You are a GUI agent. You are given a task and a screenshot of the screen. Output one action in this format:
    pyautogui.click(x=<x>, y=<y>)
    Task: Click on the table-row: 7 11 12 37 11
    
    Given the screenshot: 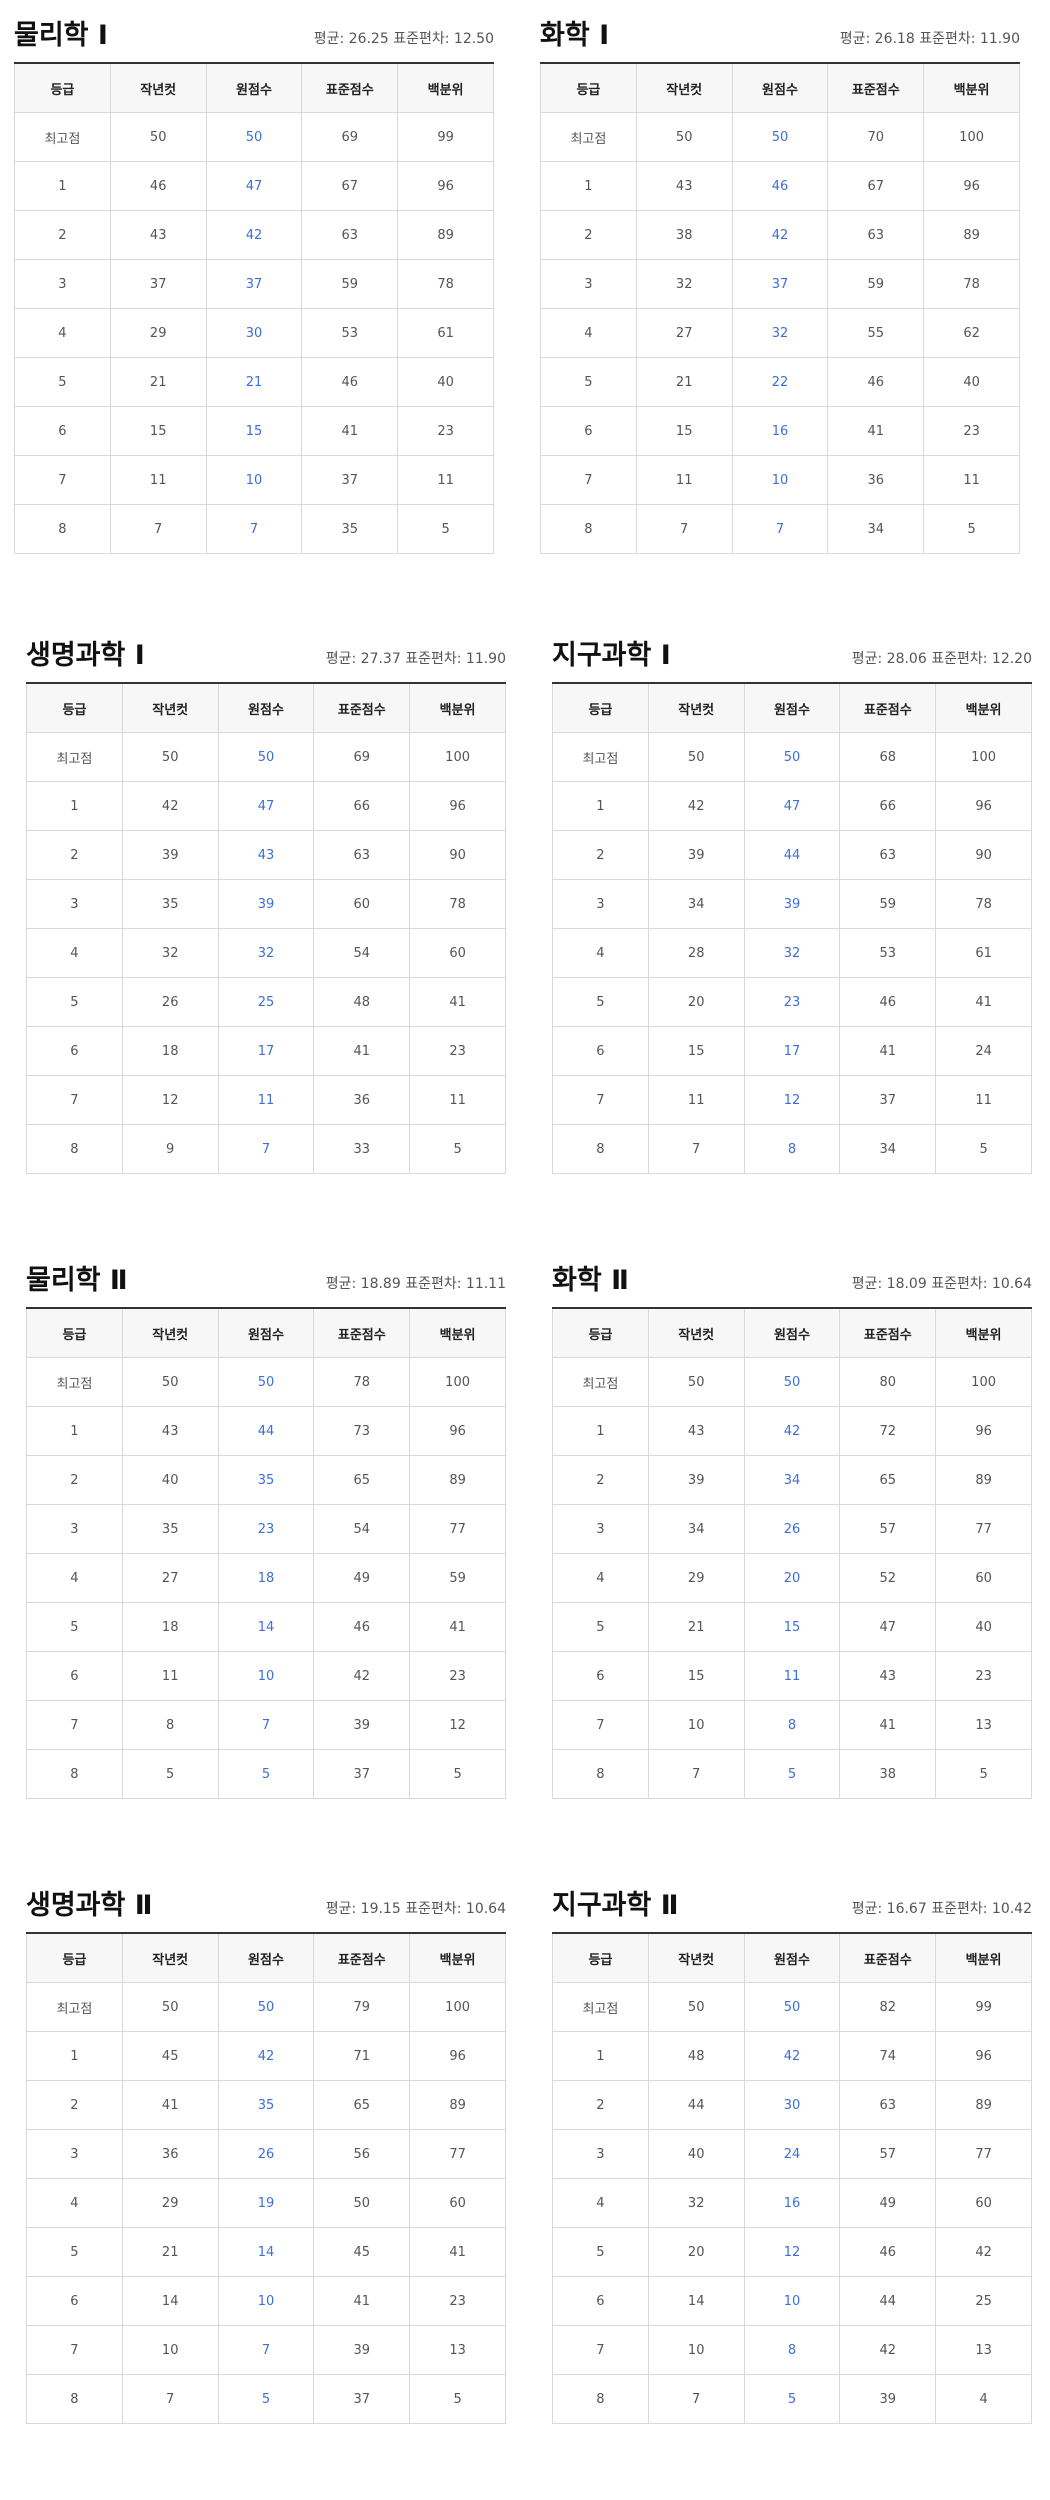 What is the action you would take?
    pyautogui.click(x=792, y=1100)
    